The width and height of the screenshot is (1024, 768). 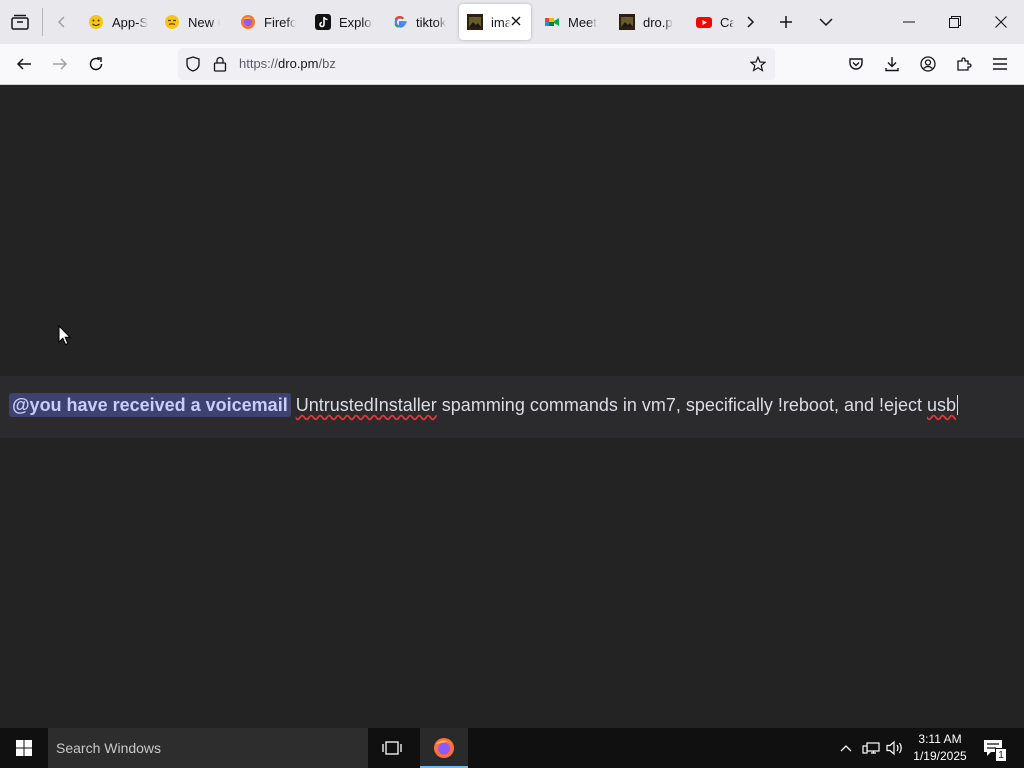 I want to click on tab-explore: Explor, so click(x=340, y=22).